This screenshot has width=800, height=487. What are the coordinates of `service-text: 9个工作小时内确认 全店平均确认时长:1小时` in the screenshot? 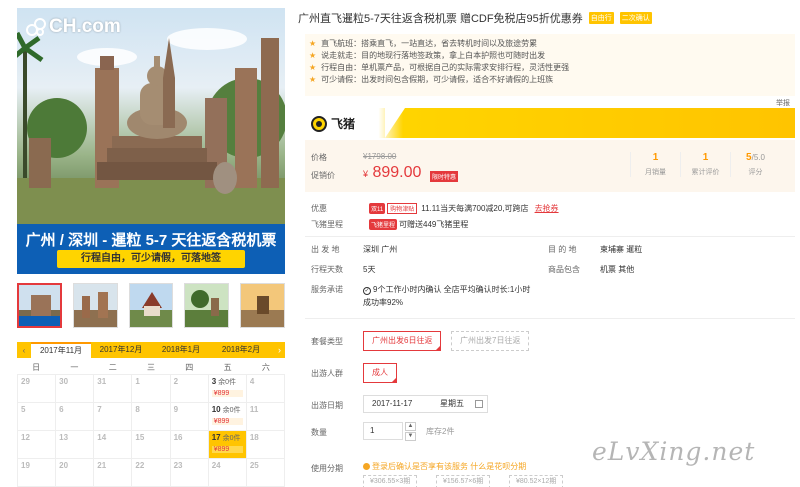 It's located at (452, 289).